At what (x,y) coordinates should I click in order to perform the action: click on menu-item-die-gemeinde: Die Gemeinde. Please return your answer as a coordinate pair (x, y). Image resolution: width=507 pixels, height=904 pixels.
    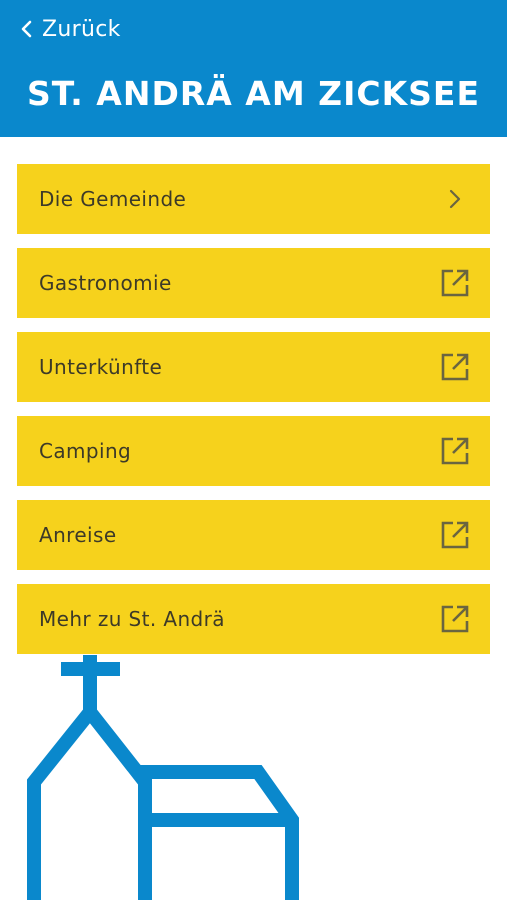
    Looking at the image, I should click on (253, 199).